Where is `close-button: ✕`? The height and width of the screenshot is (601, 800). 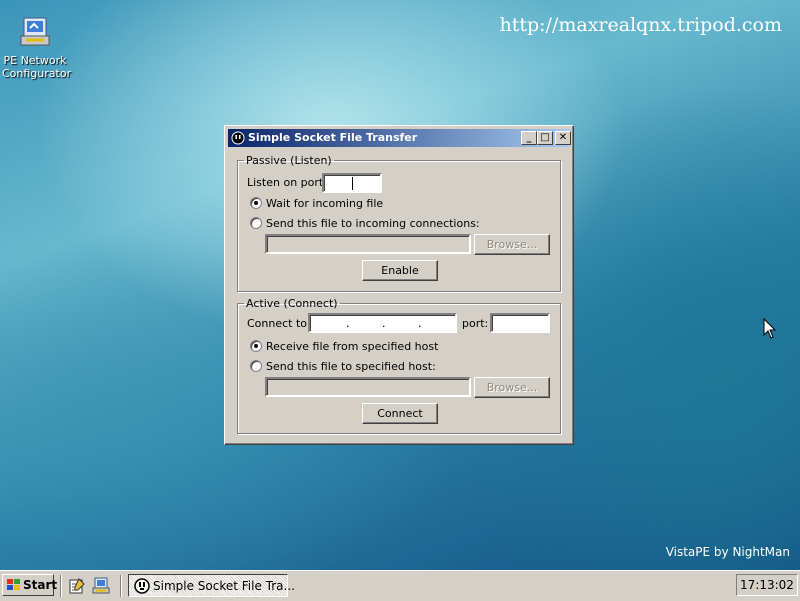
close-button: ✕ is located at coordinates (563, 138).